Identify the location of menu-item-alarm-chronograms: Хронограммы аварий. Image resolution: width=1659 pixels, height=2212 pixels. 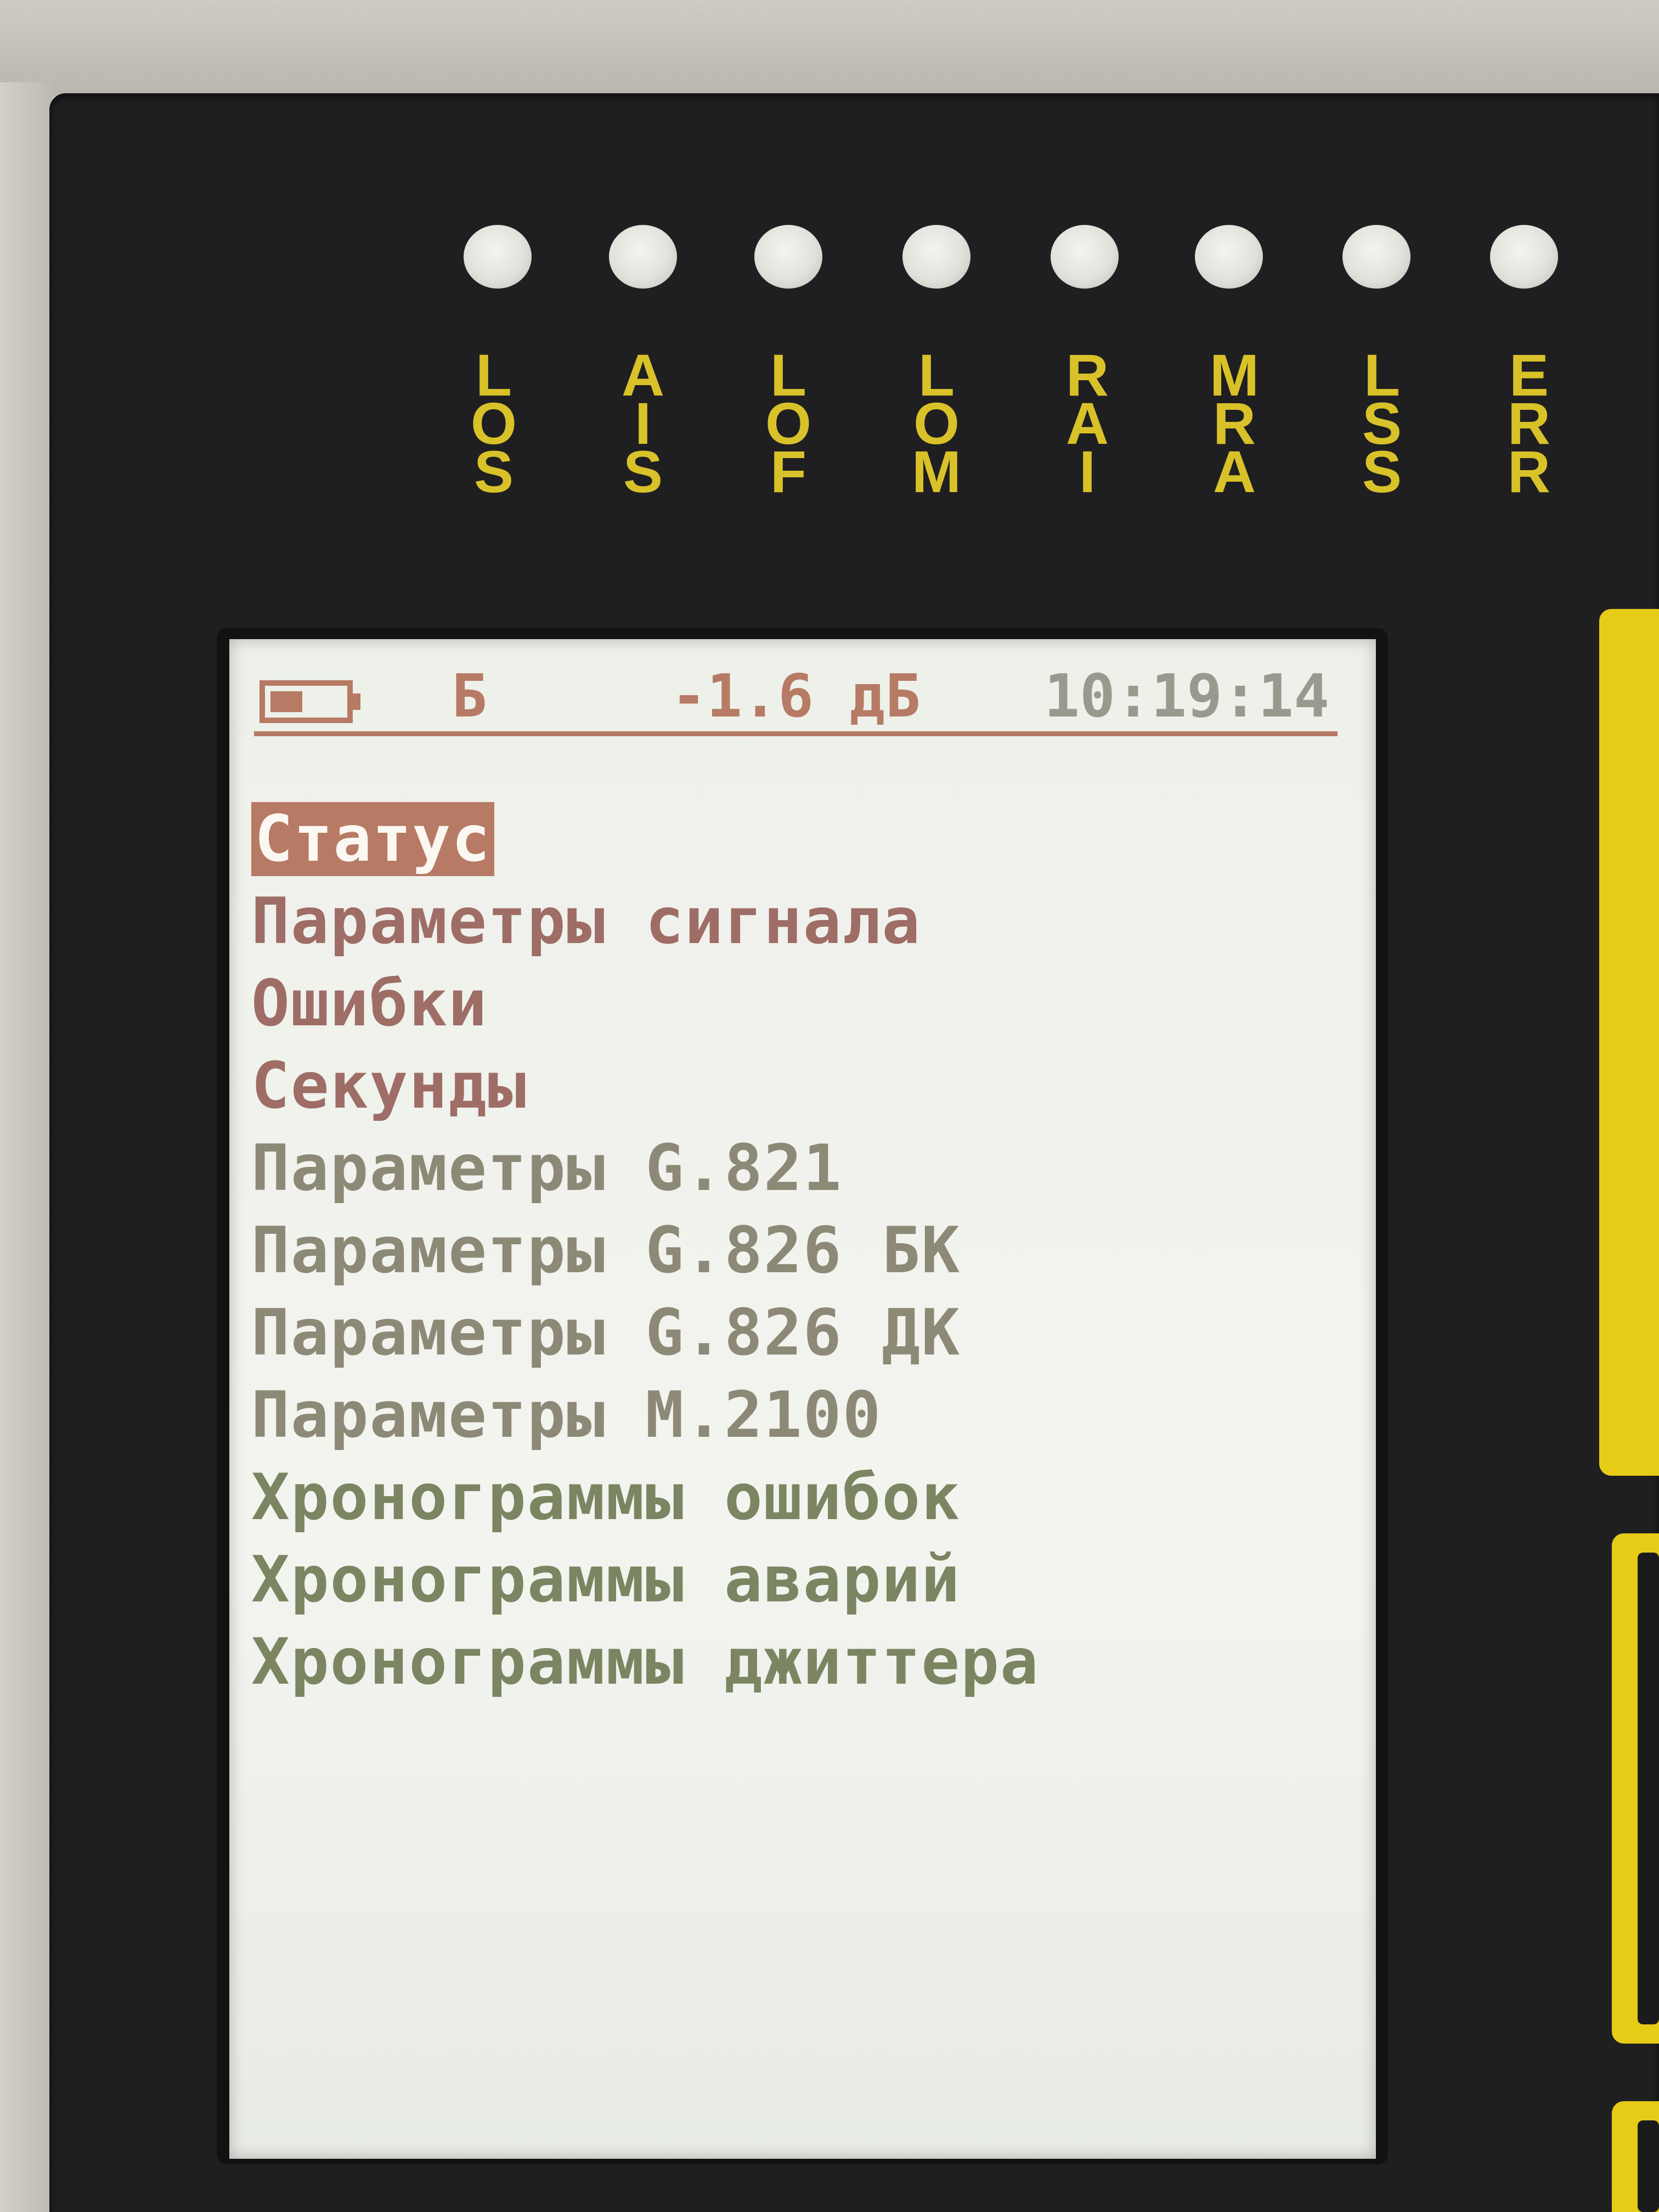
(646, 1580).